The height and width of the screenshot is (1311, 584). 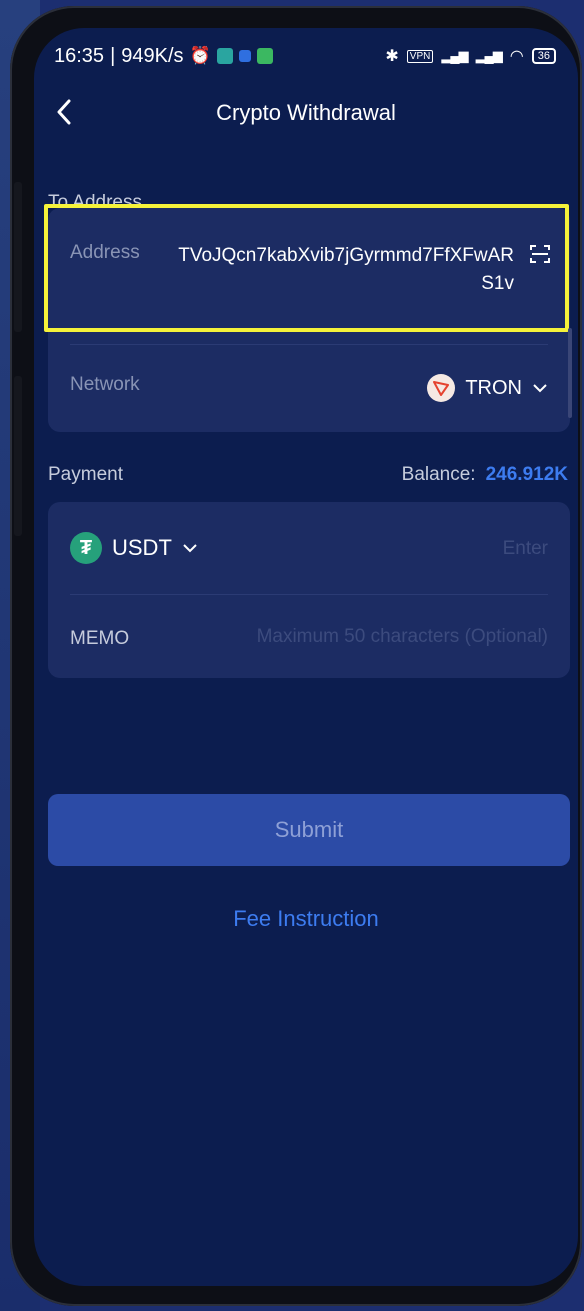 I want to click on app-header: Crypto Withdrawal, so click(x=306, y=113).